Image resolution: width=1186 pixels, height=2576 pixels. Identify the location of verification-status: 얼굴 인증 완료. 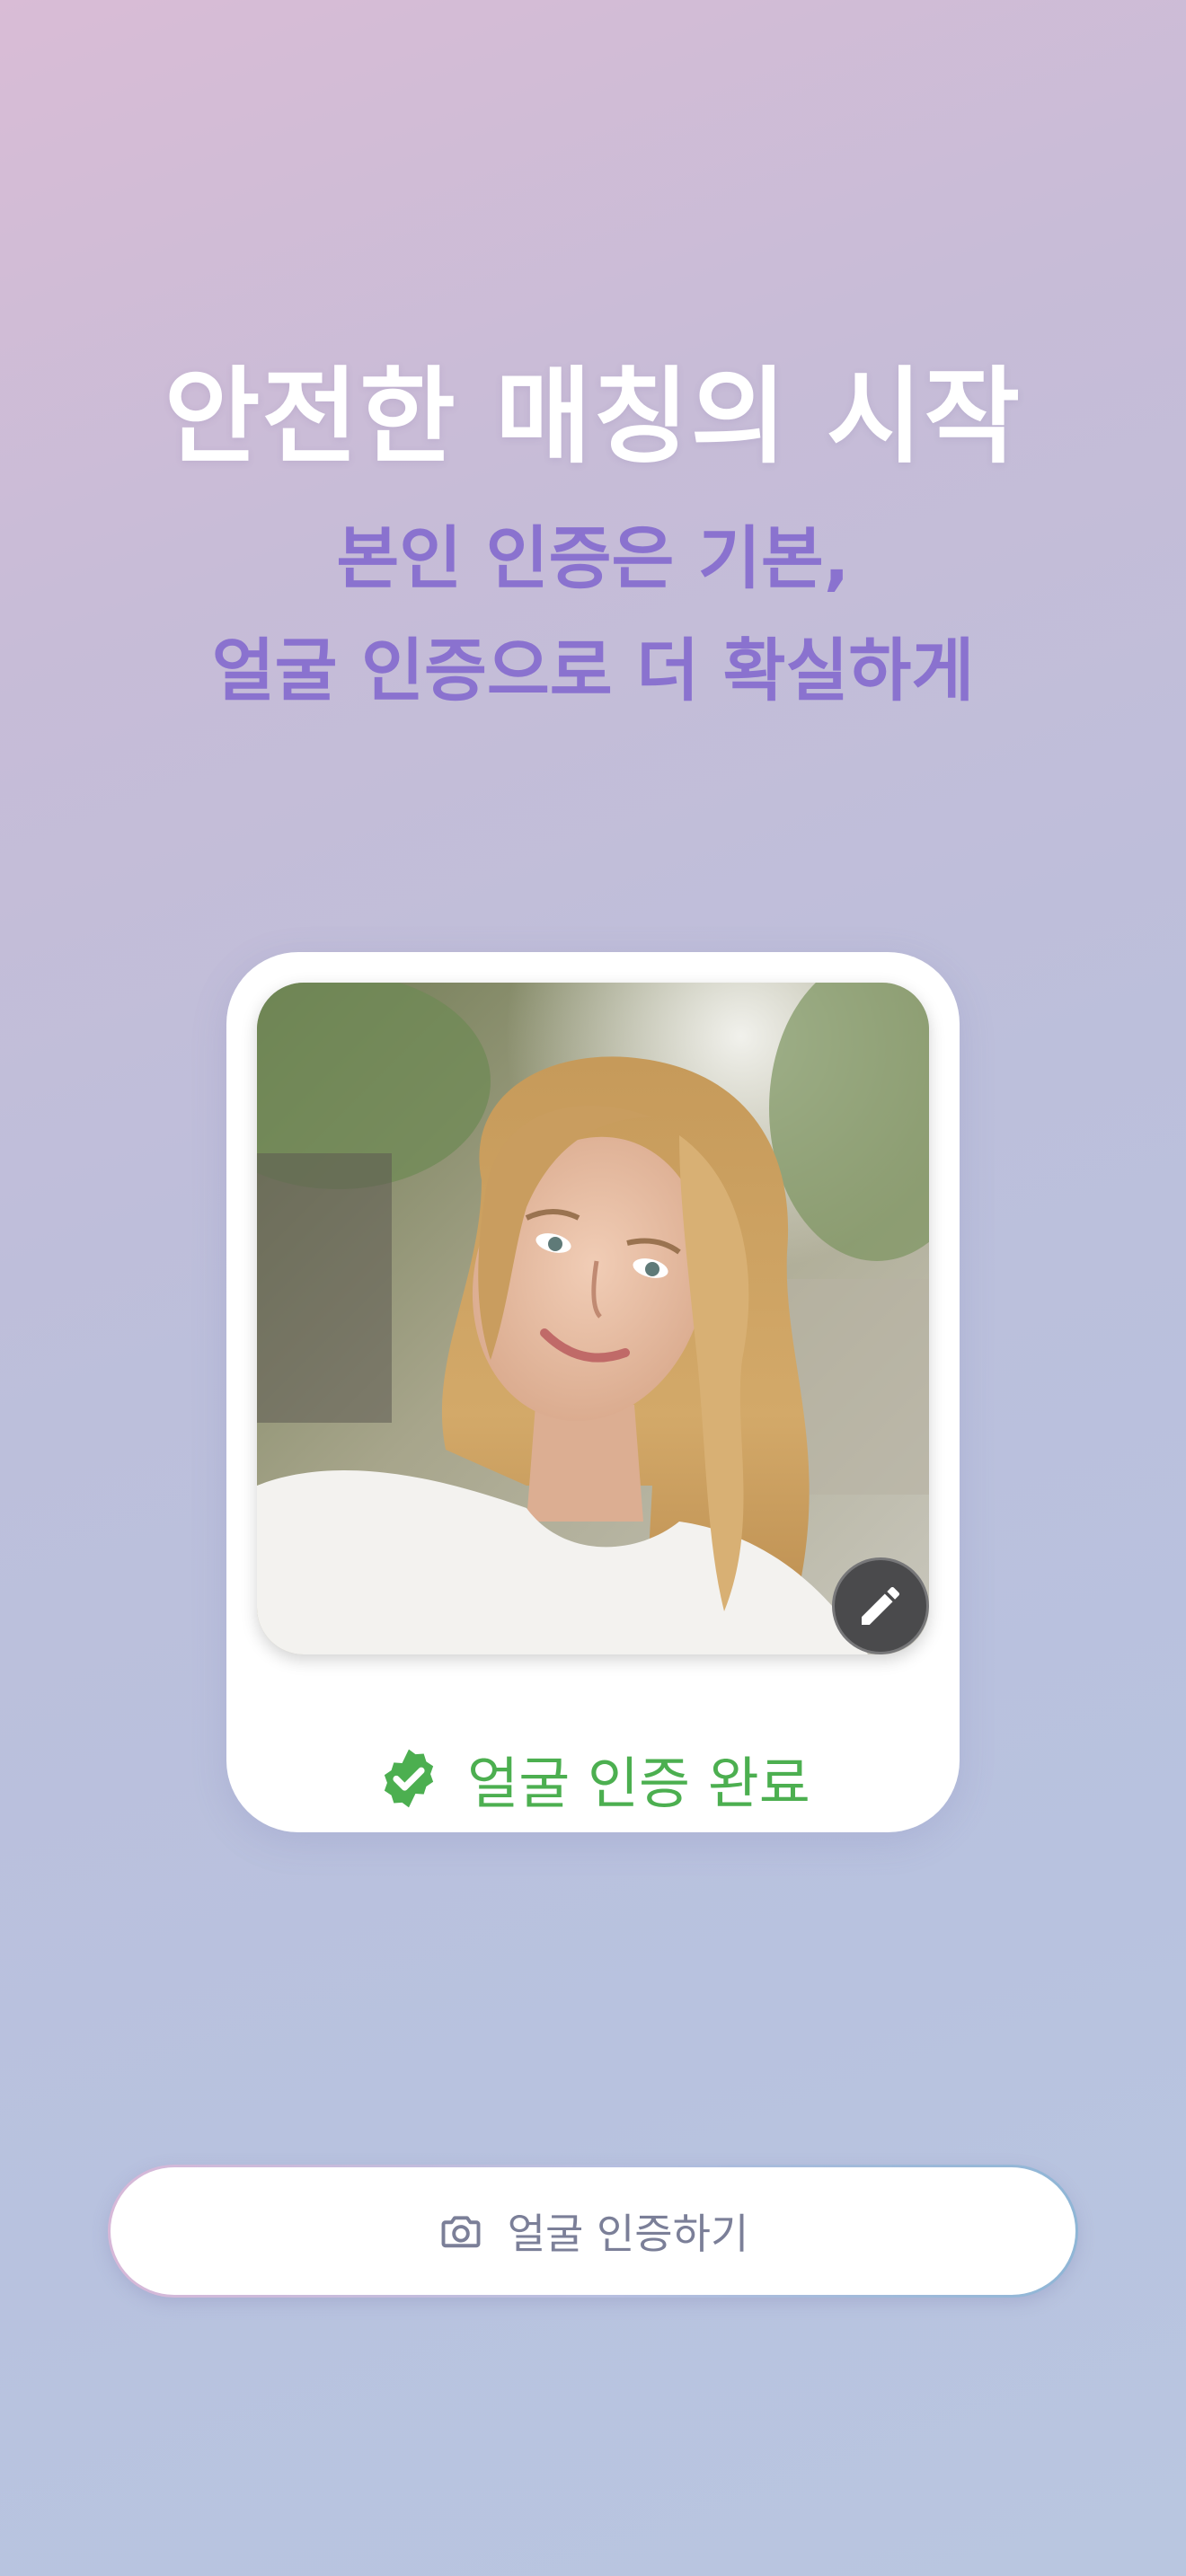
(593, 1778).